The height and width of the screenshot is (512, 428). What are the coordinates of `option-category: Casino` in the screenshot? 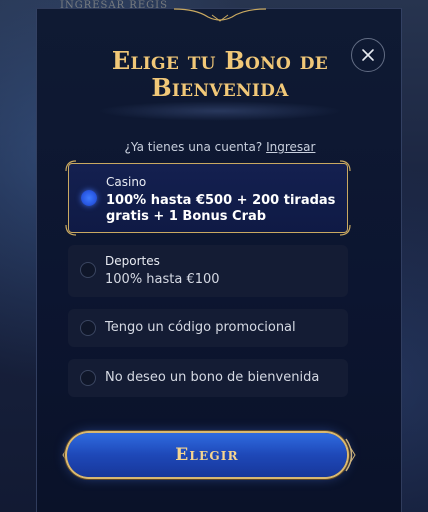 It's located at (126, 182).